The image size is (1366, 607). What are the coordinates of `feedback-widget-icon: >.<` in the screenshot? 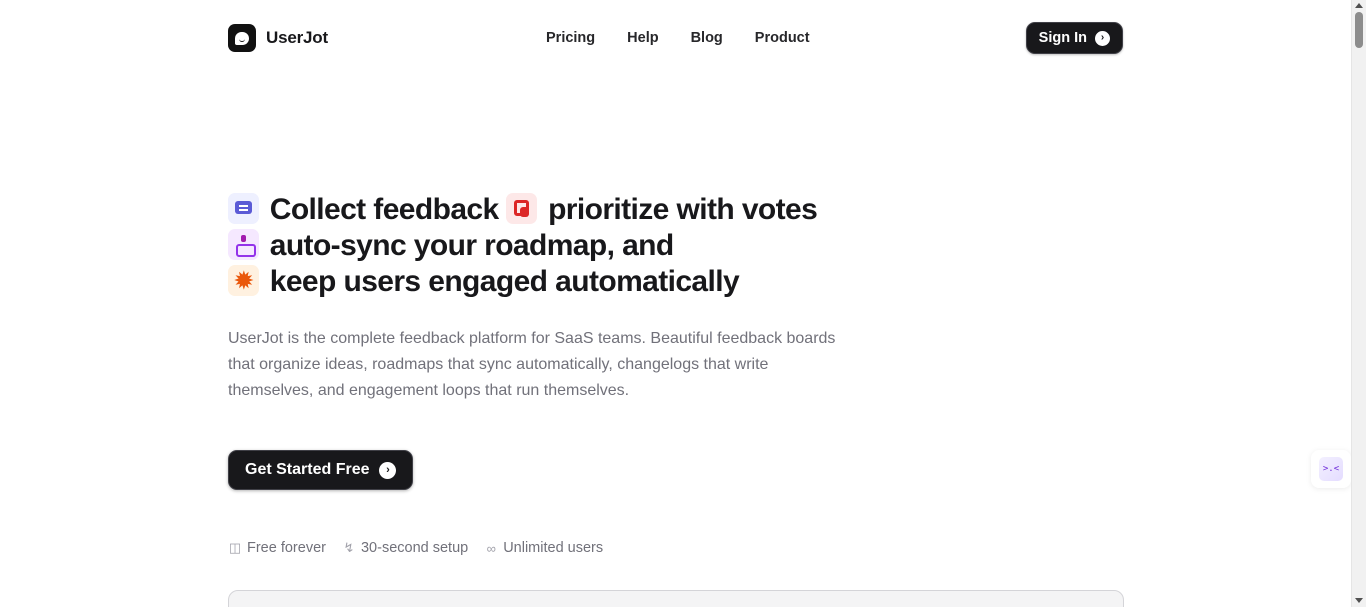 It's located at (1331, 469).